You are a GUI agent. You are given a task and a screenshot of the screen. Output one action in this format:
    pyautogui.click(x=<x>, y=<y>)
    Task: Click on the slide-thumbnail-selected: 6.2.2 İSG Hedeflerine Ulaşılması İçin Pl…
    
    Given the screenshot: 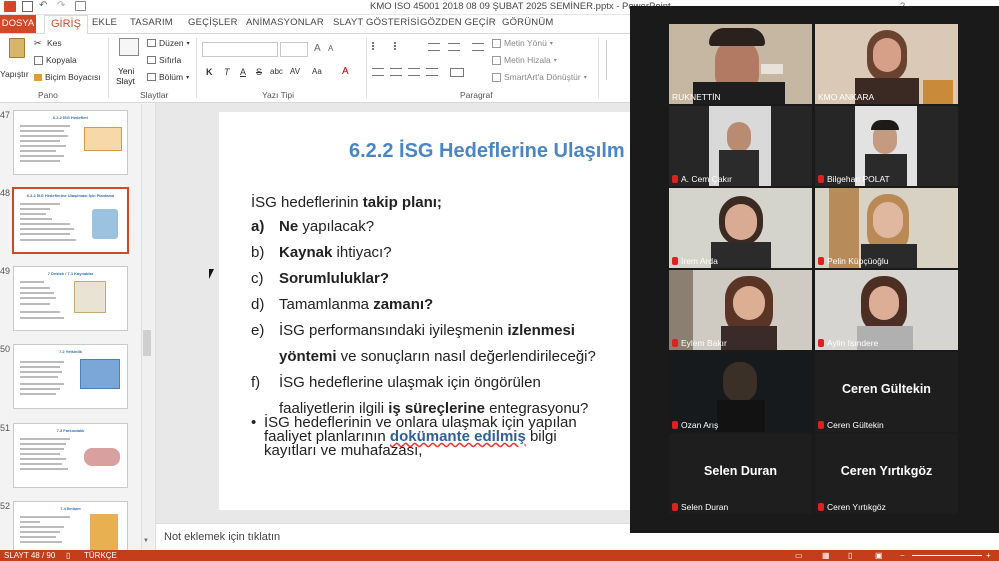 What is the action you would take?
    pyautogui.click(x=70, y=220)
    